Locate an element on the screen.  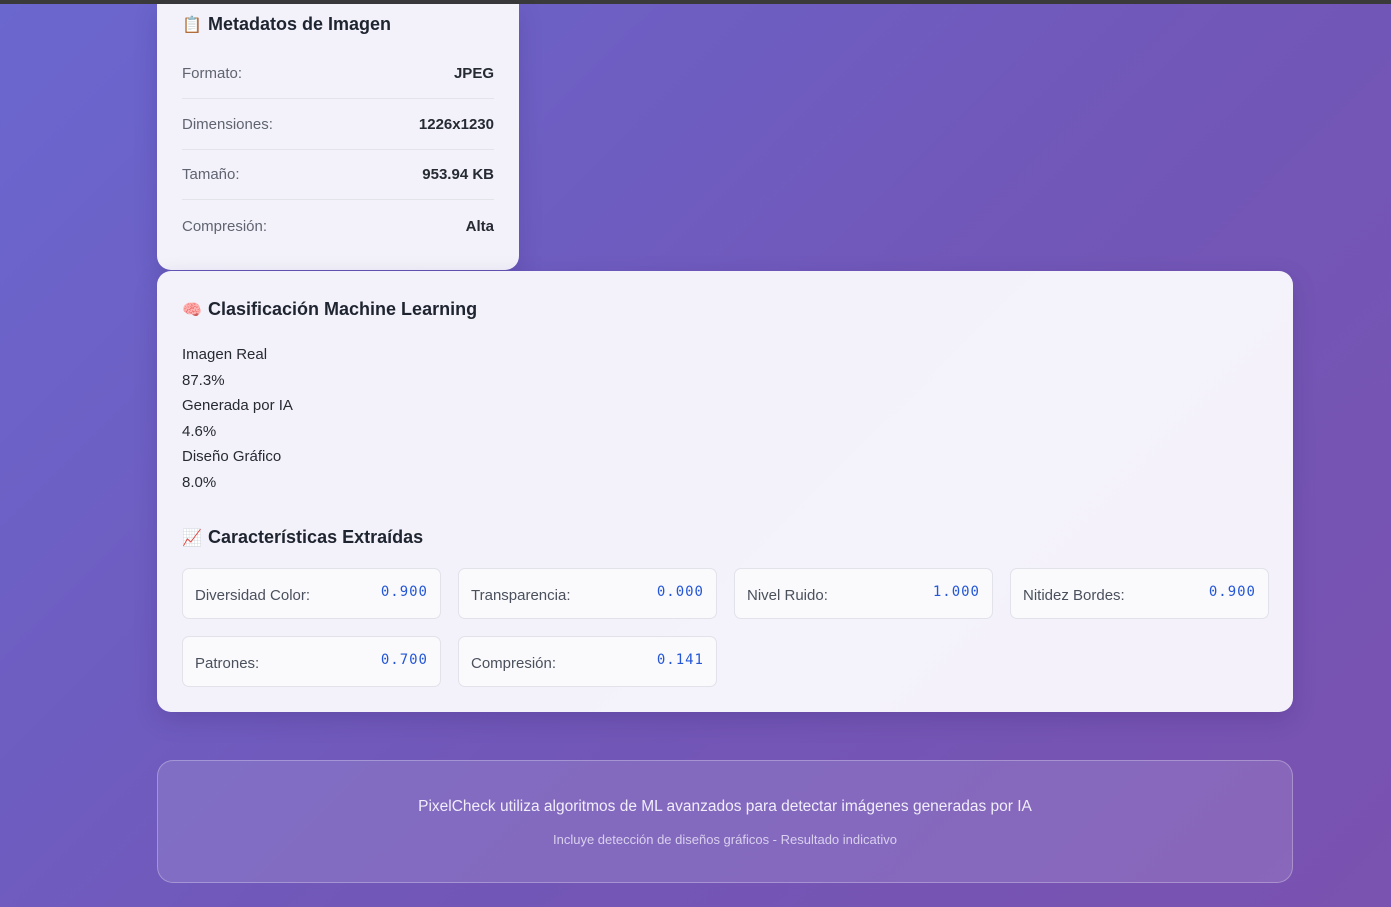
feature-label: Nivel Ruido: is located at coordinates (787, 595).